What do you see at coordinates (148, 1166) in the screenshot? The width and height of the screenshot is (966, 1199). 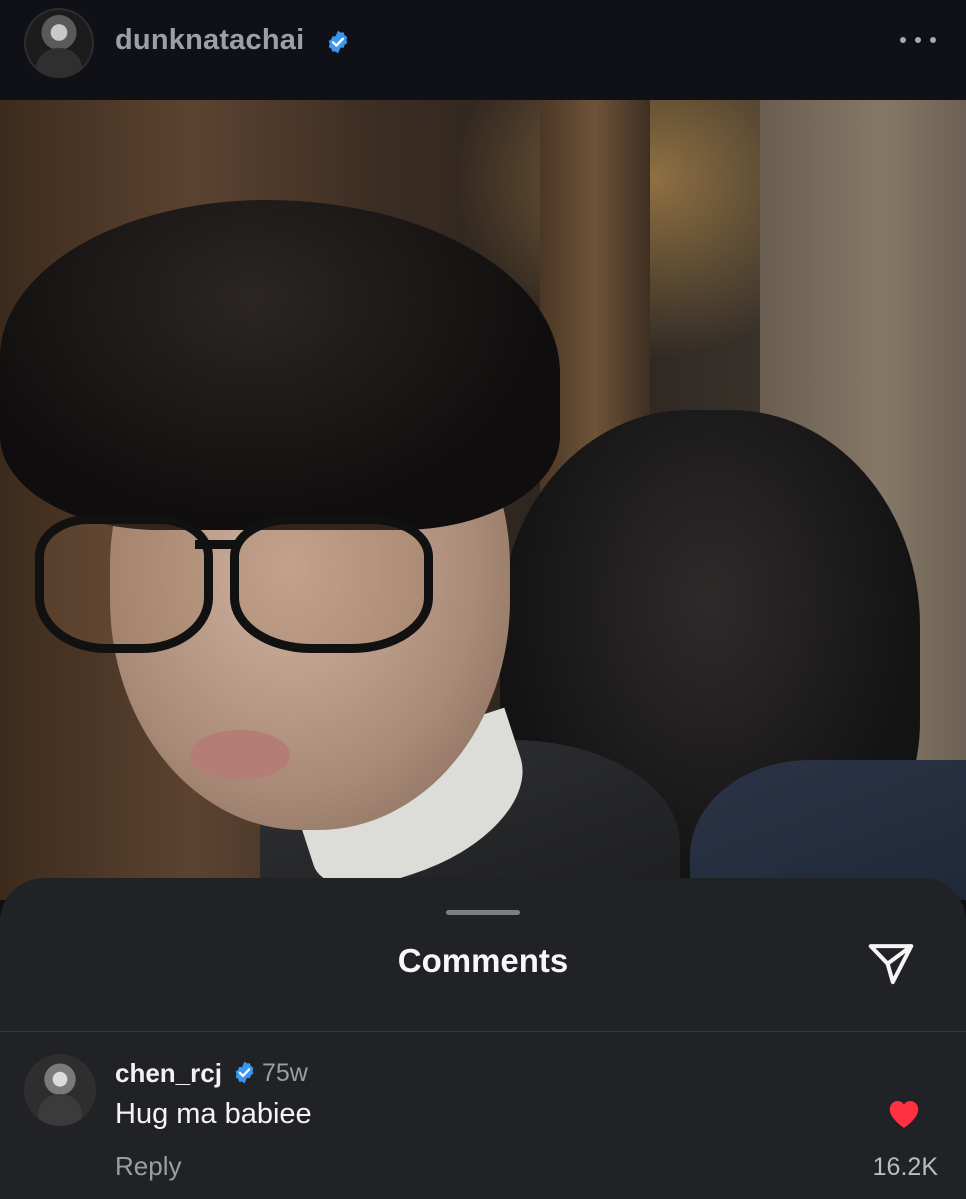 I see `reply-button: Reply` at bounding box center [148, 1166].